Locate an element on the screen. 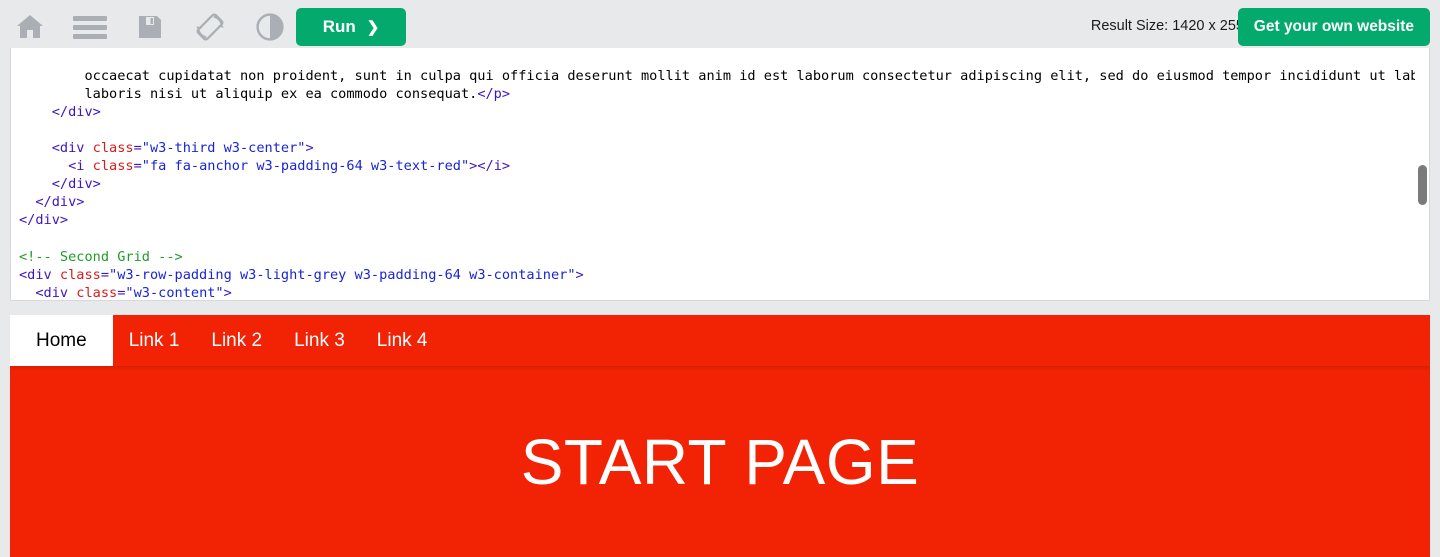 Image resolution: width=1440 pixels, height=557 pixels. result-size-label: Result Size: 1420 x 255 is located at coordinates (1167, 26).